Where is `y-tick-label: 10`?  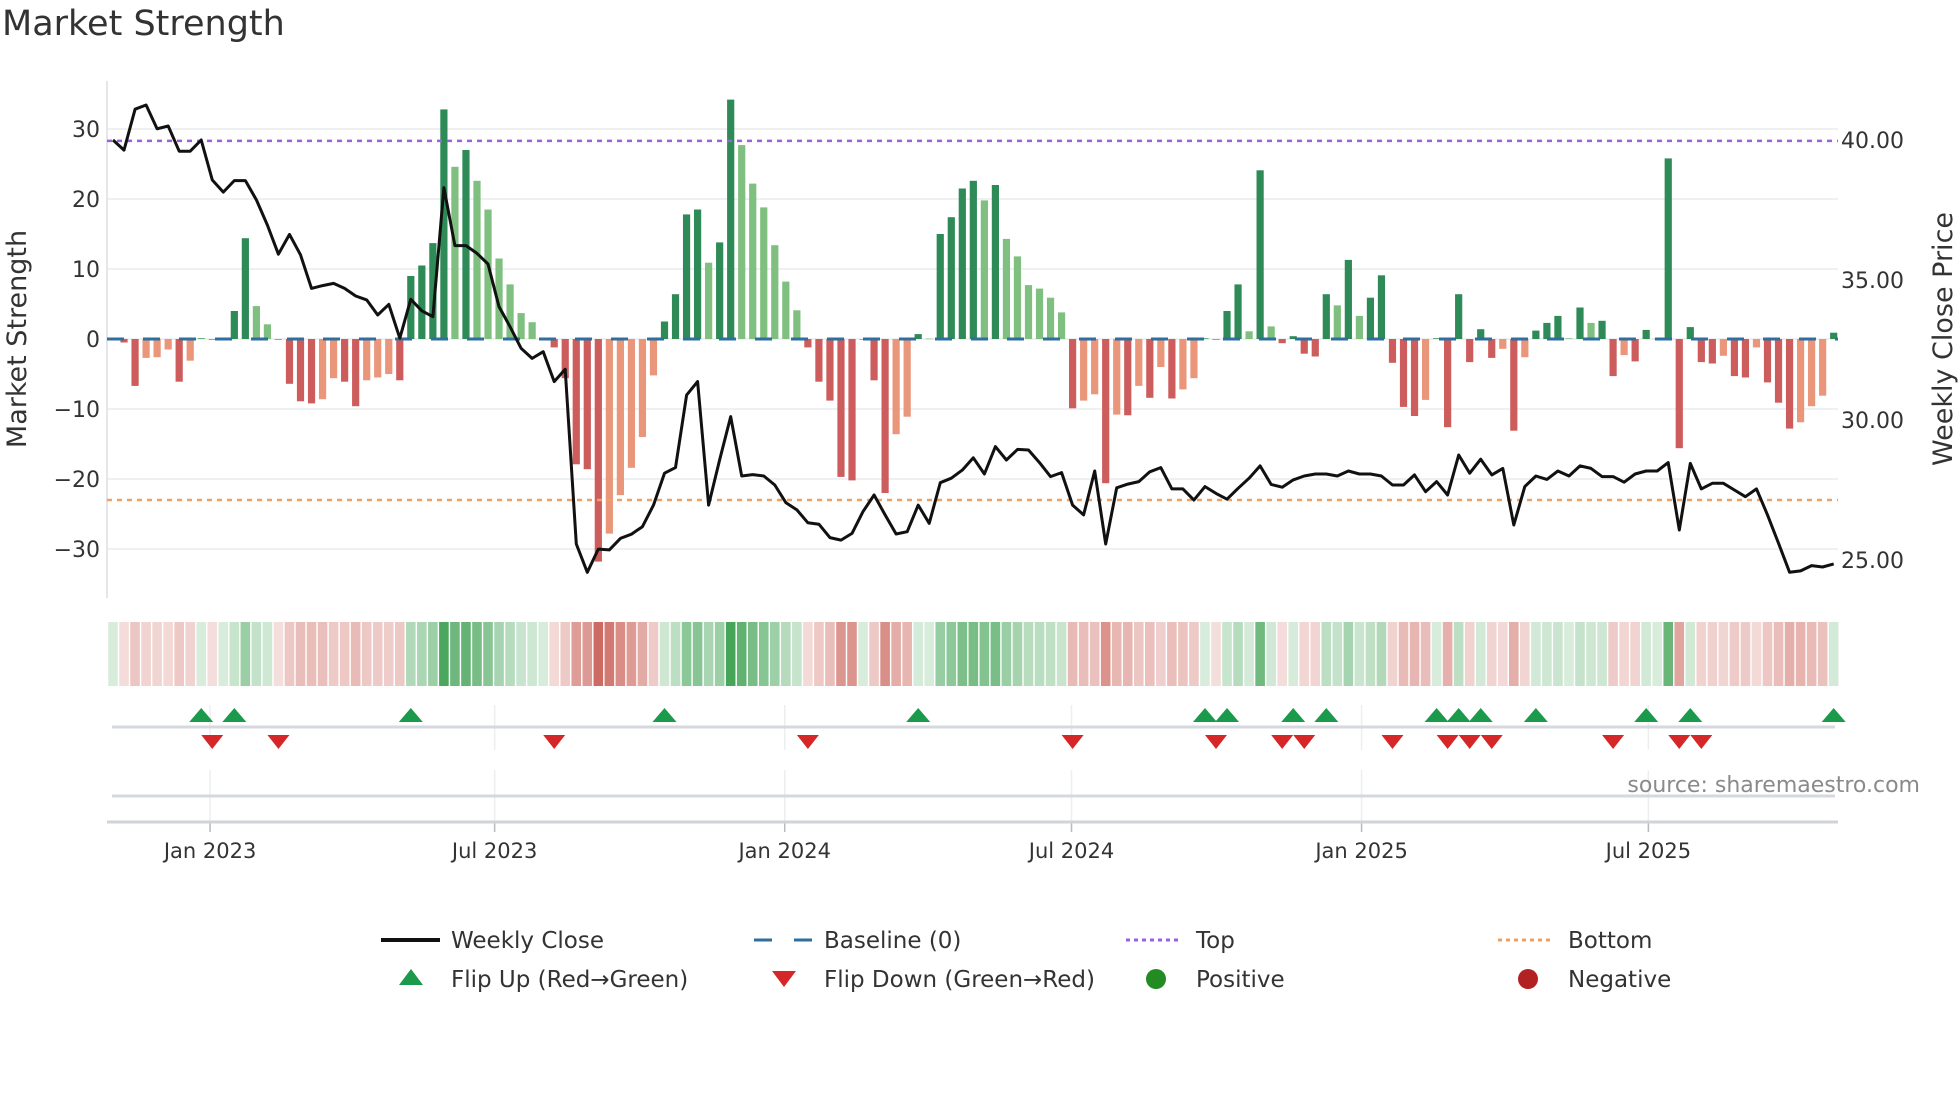 y-tick-label: 10 is located at coordinates (86, 270).